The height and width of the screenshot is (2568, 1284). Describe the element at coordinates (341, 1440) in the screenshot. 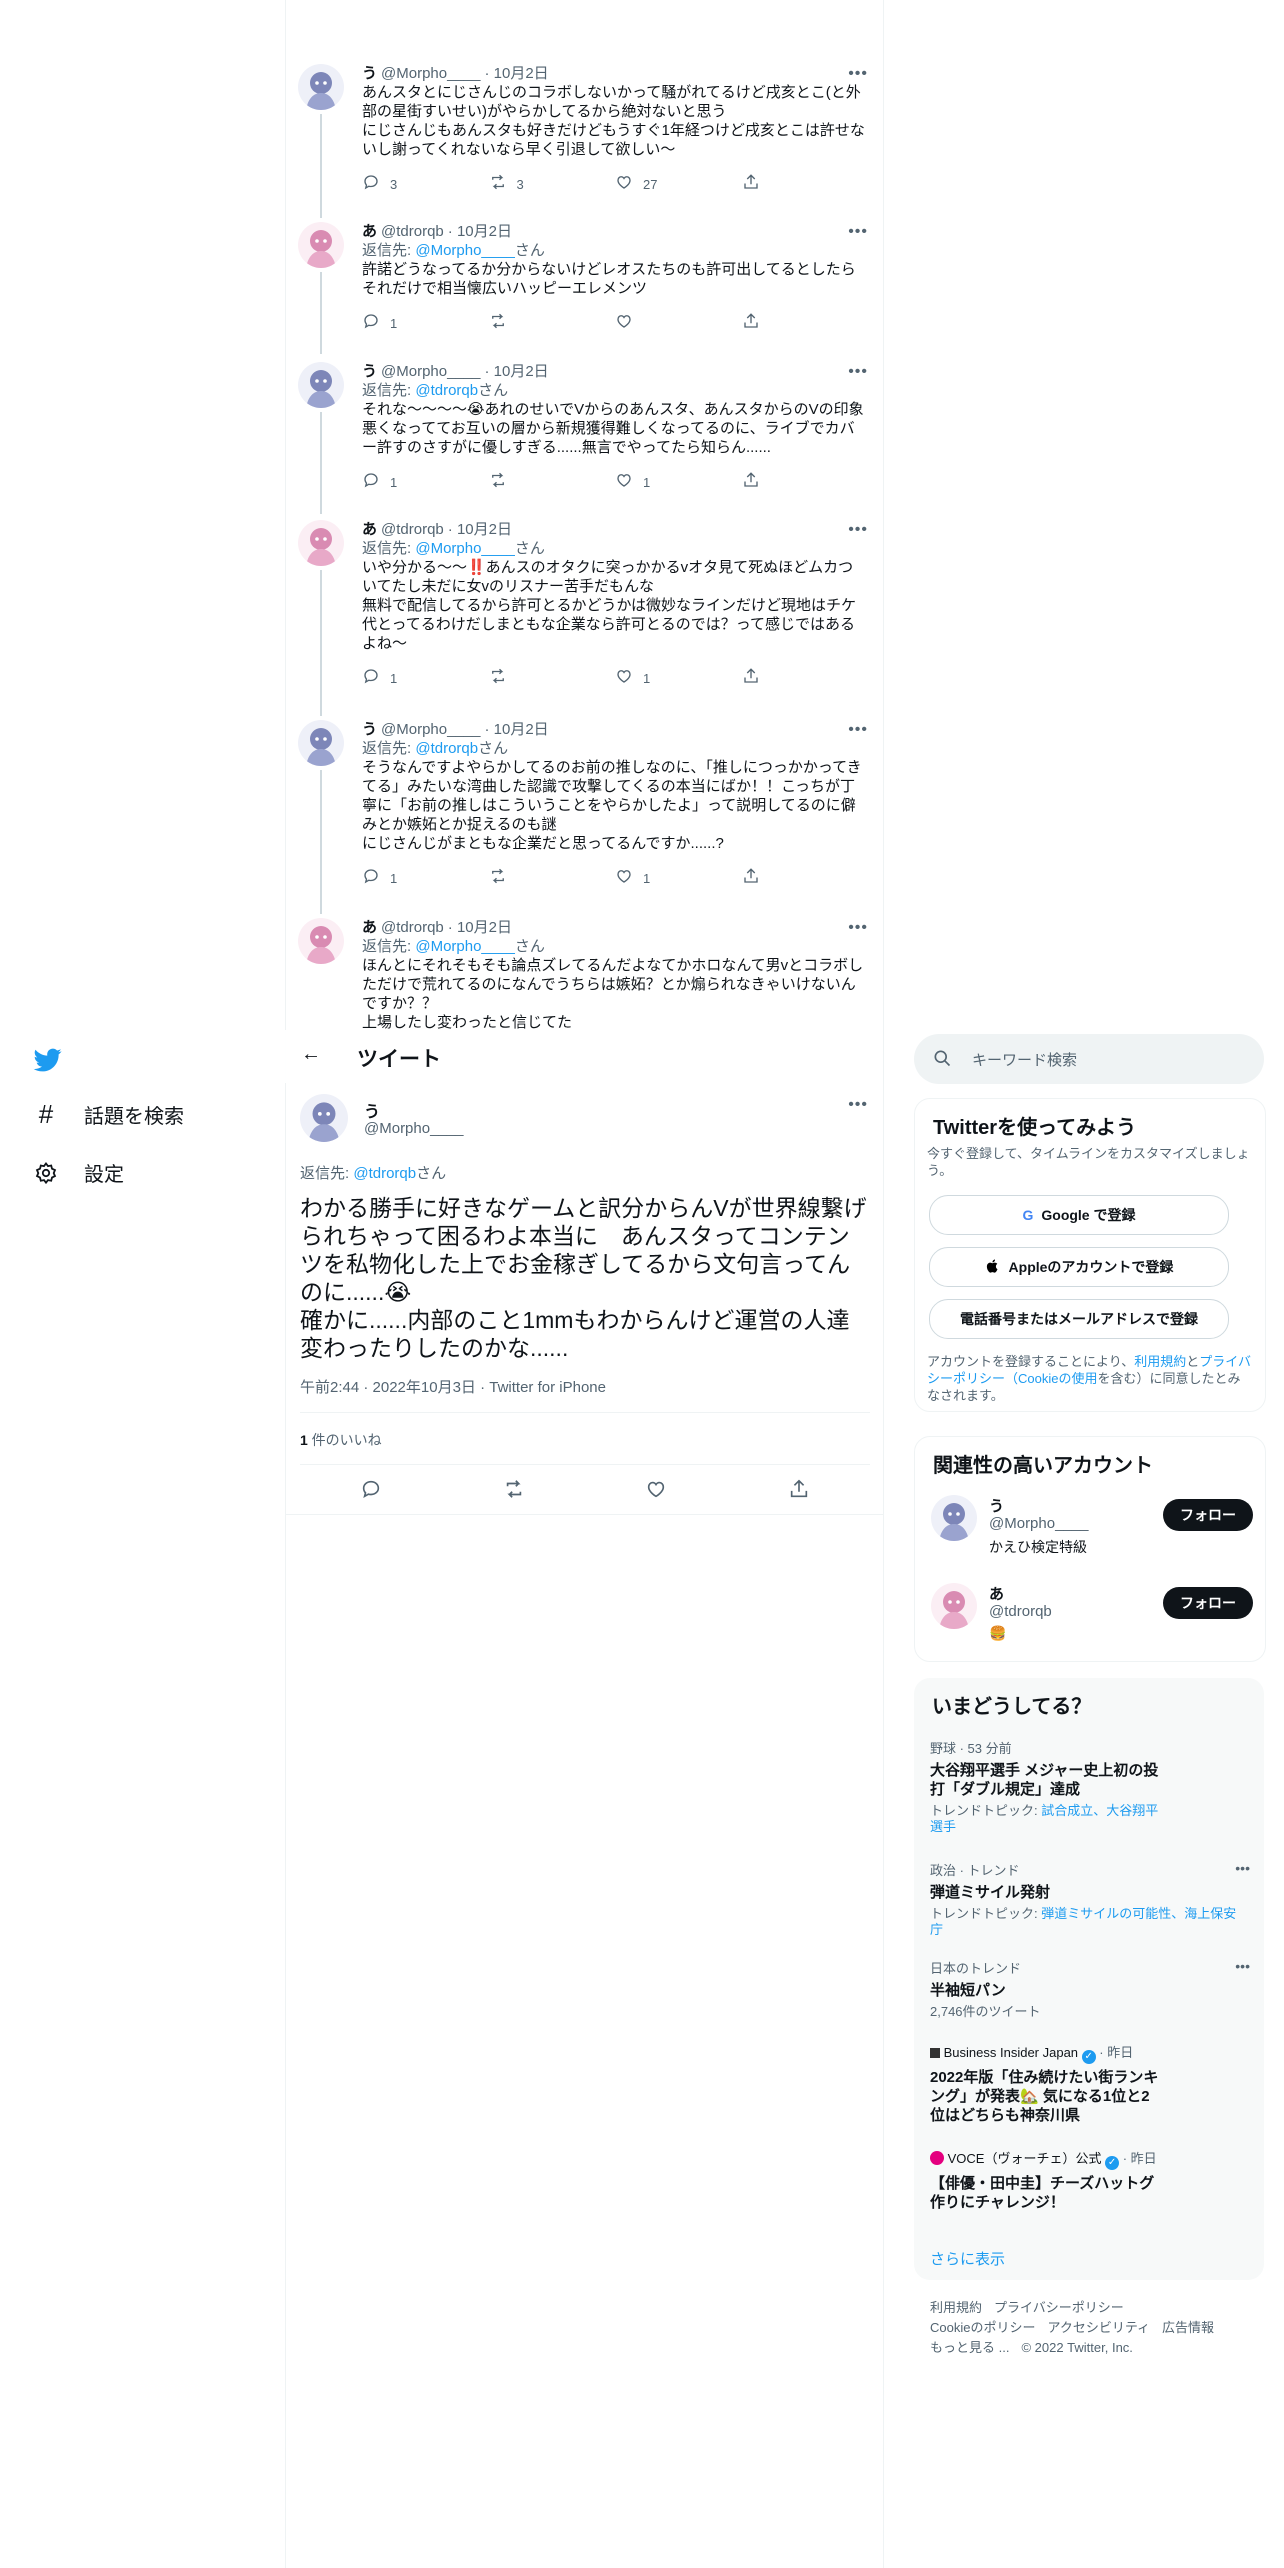

I see `like-count-row: 1 件のいいね` at that location.